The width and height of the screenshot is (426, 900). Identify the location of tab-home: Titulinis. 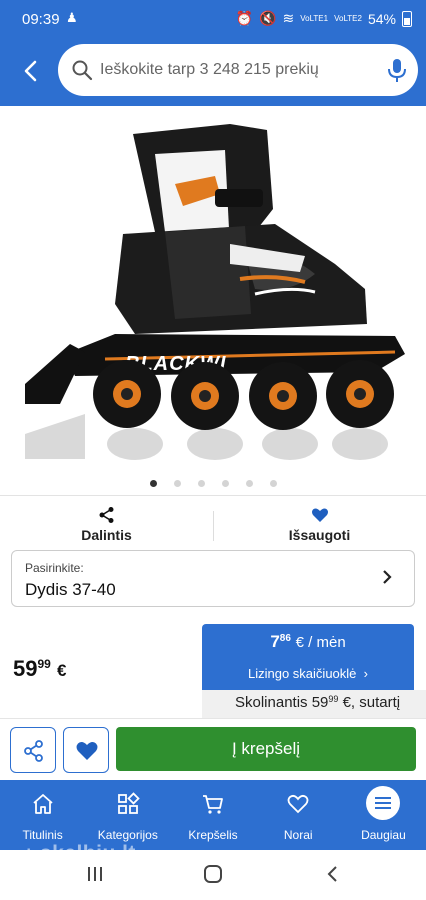
(42, 815).